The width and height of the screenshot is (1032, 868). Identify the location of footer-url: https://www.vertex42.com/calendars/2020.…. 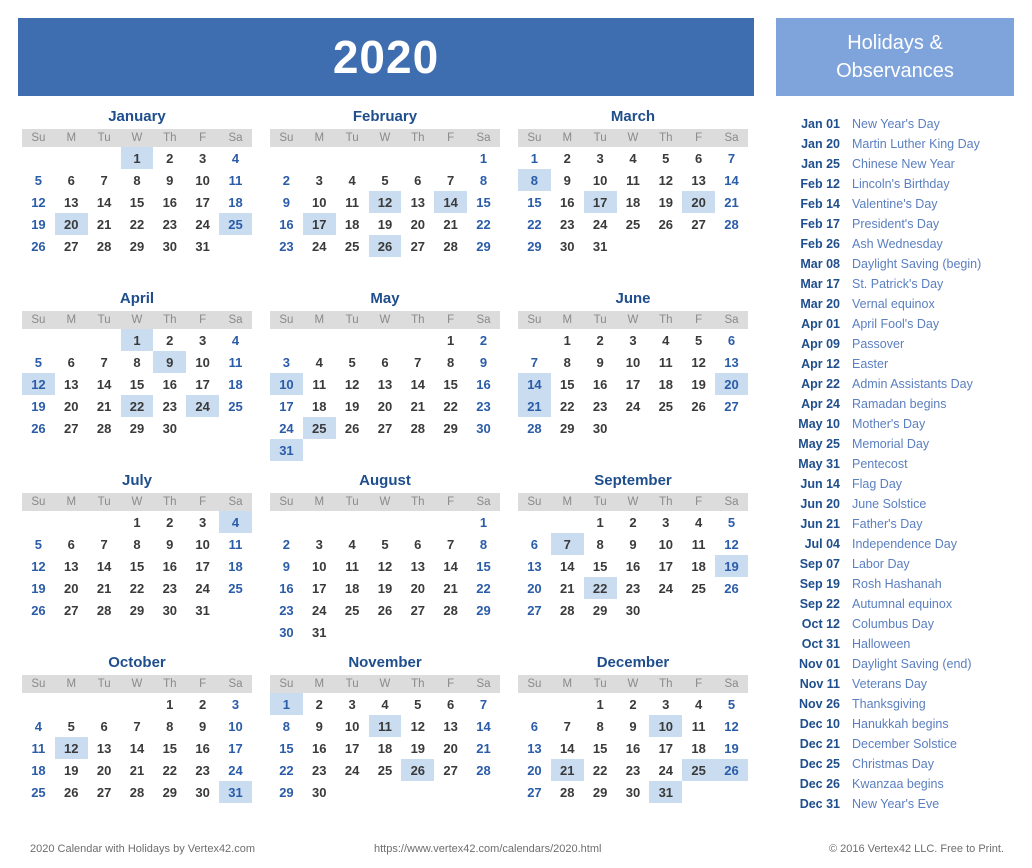
(487, 849).